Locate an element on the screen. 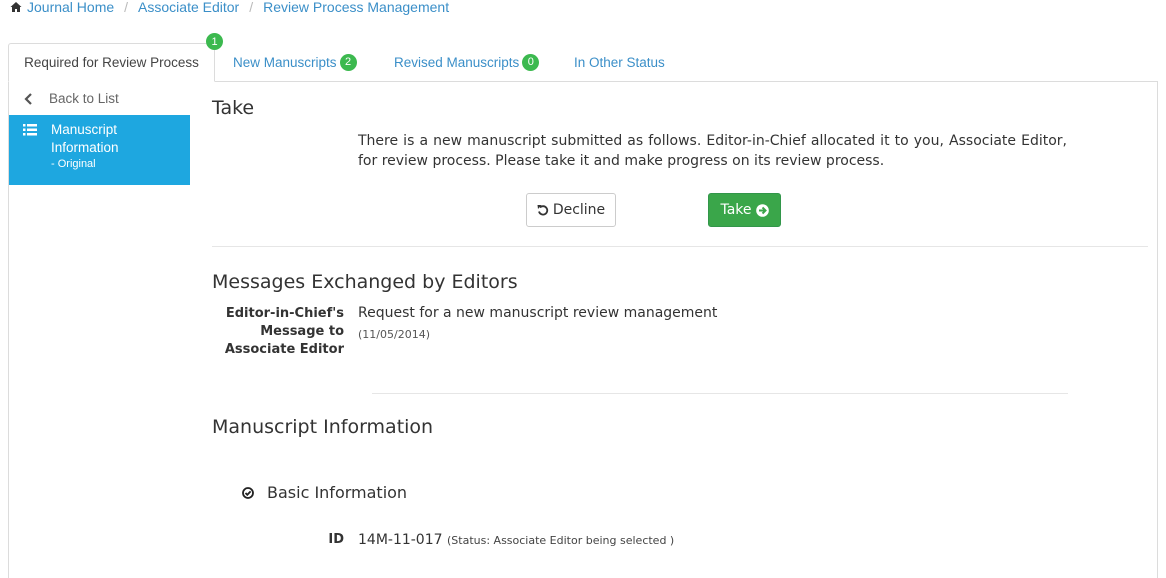 This screenshot has width=1166, height=578. tab-required-count-badge: 1 is located at coordinates (214, 41).